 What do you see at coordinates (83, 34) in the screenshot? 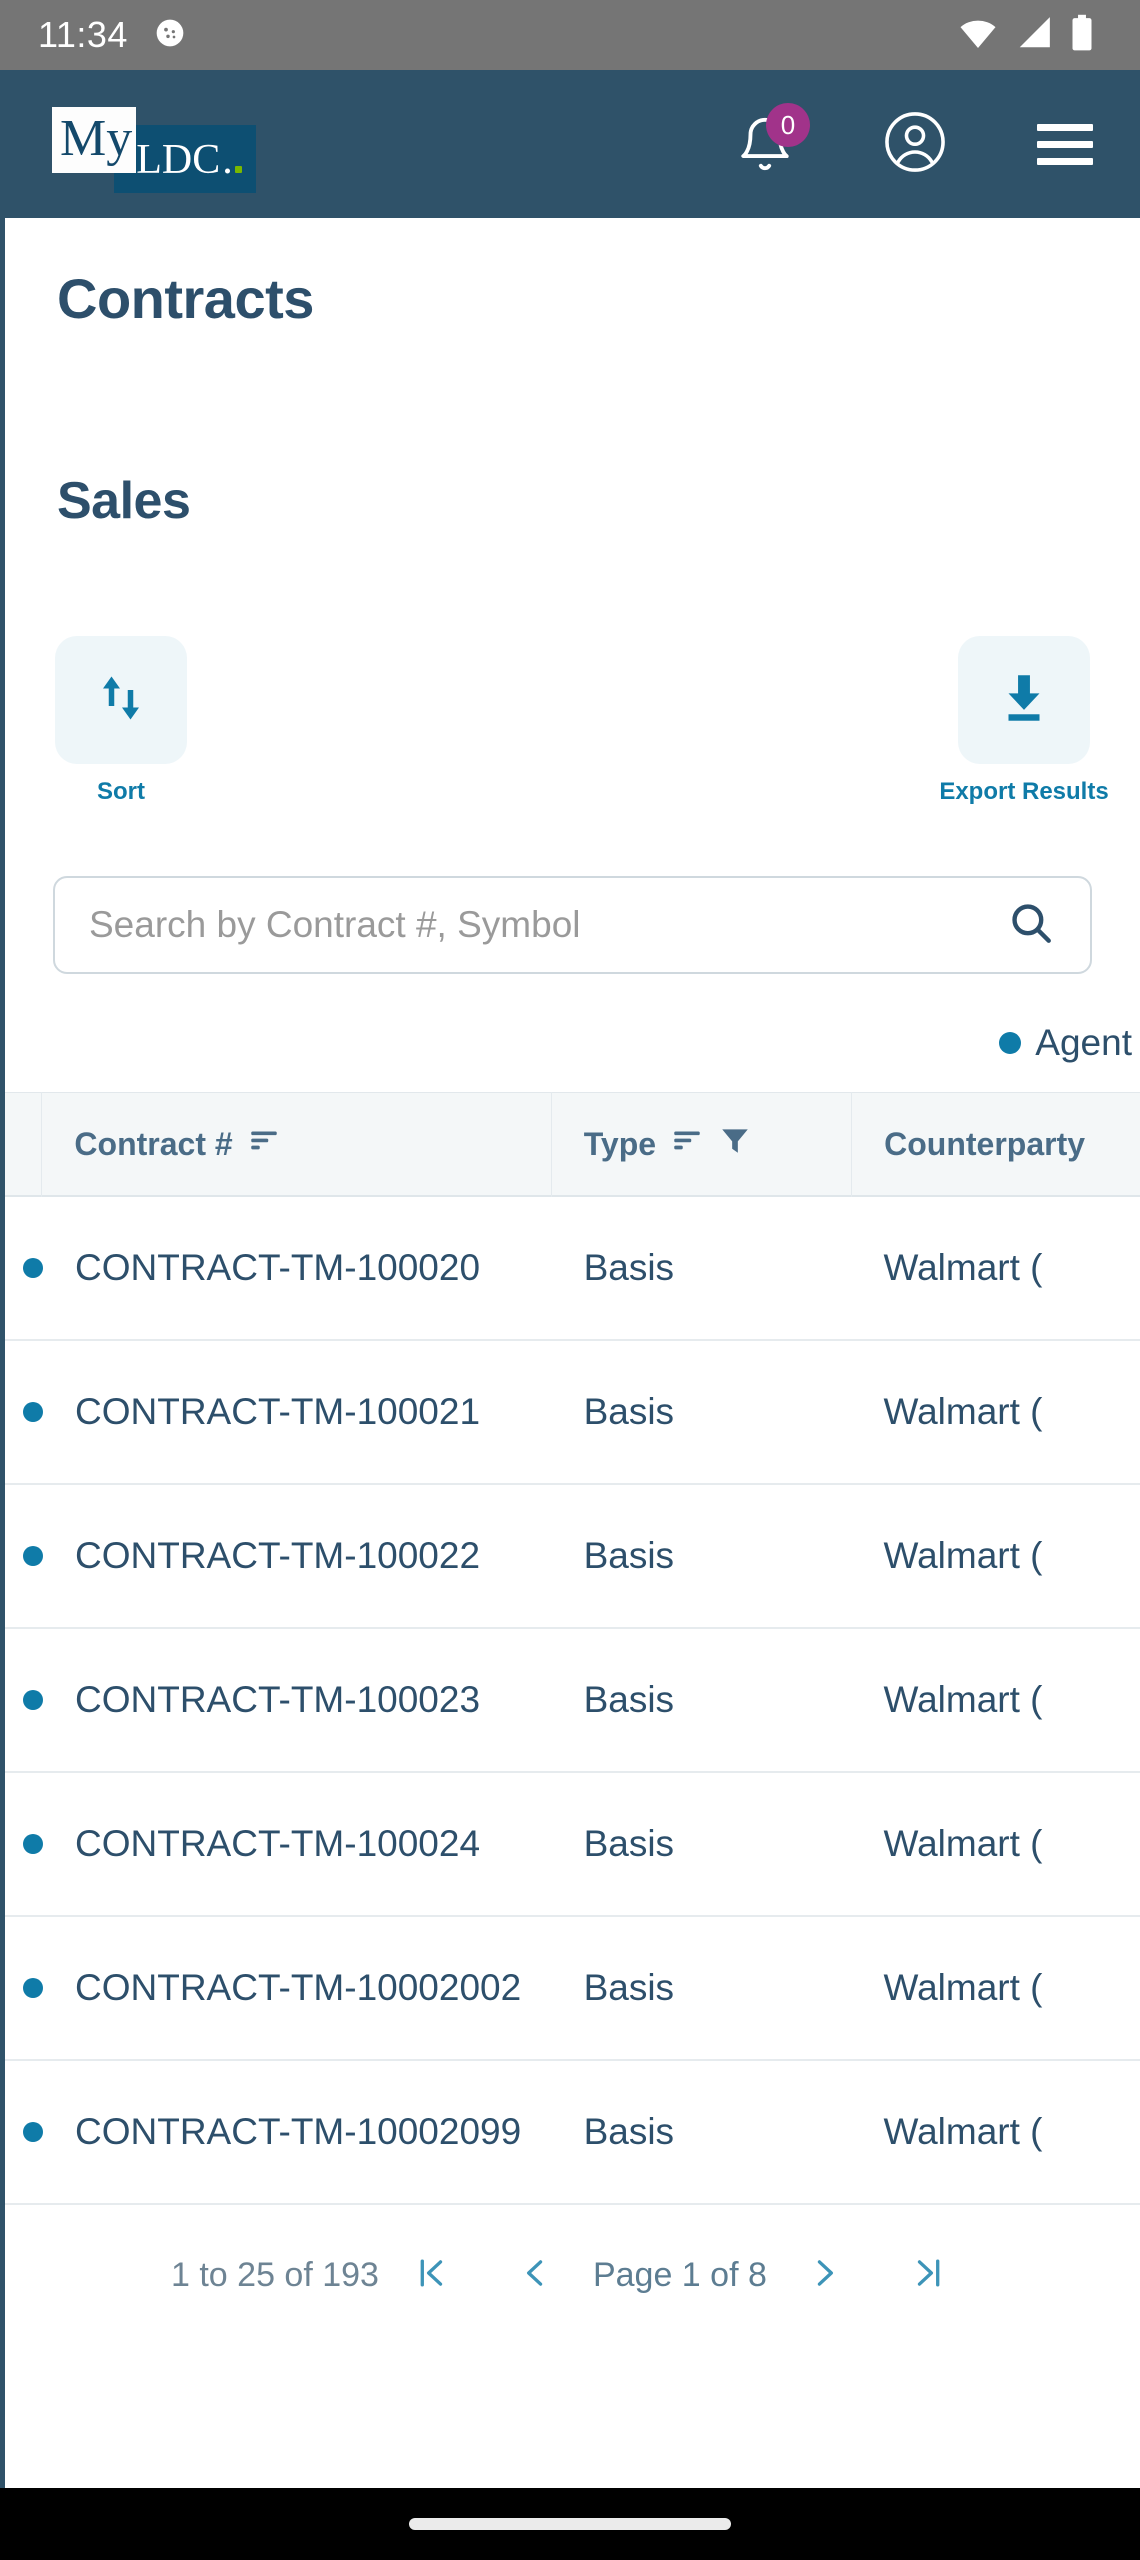
I see `status-bar-clock: 11:34` at bounding box center [83, 34].